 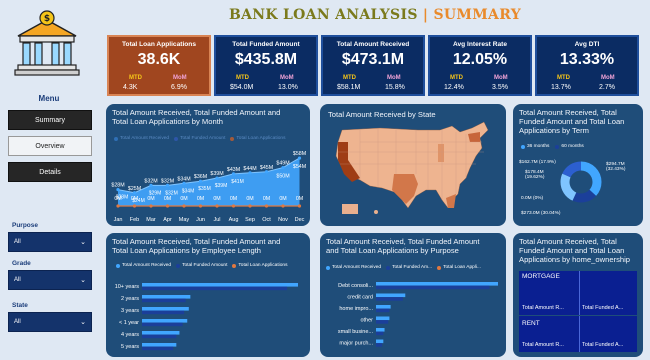 What do you see at coordinates (575, 259) in the screenshot?
I see `title-line: Applications by home_ownership` at bounding box center [575, 259].